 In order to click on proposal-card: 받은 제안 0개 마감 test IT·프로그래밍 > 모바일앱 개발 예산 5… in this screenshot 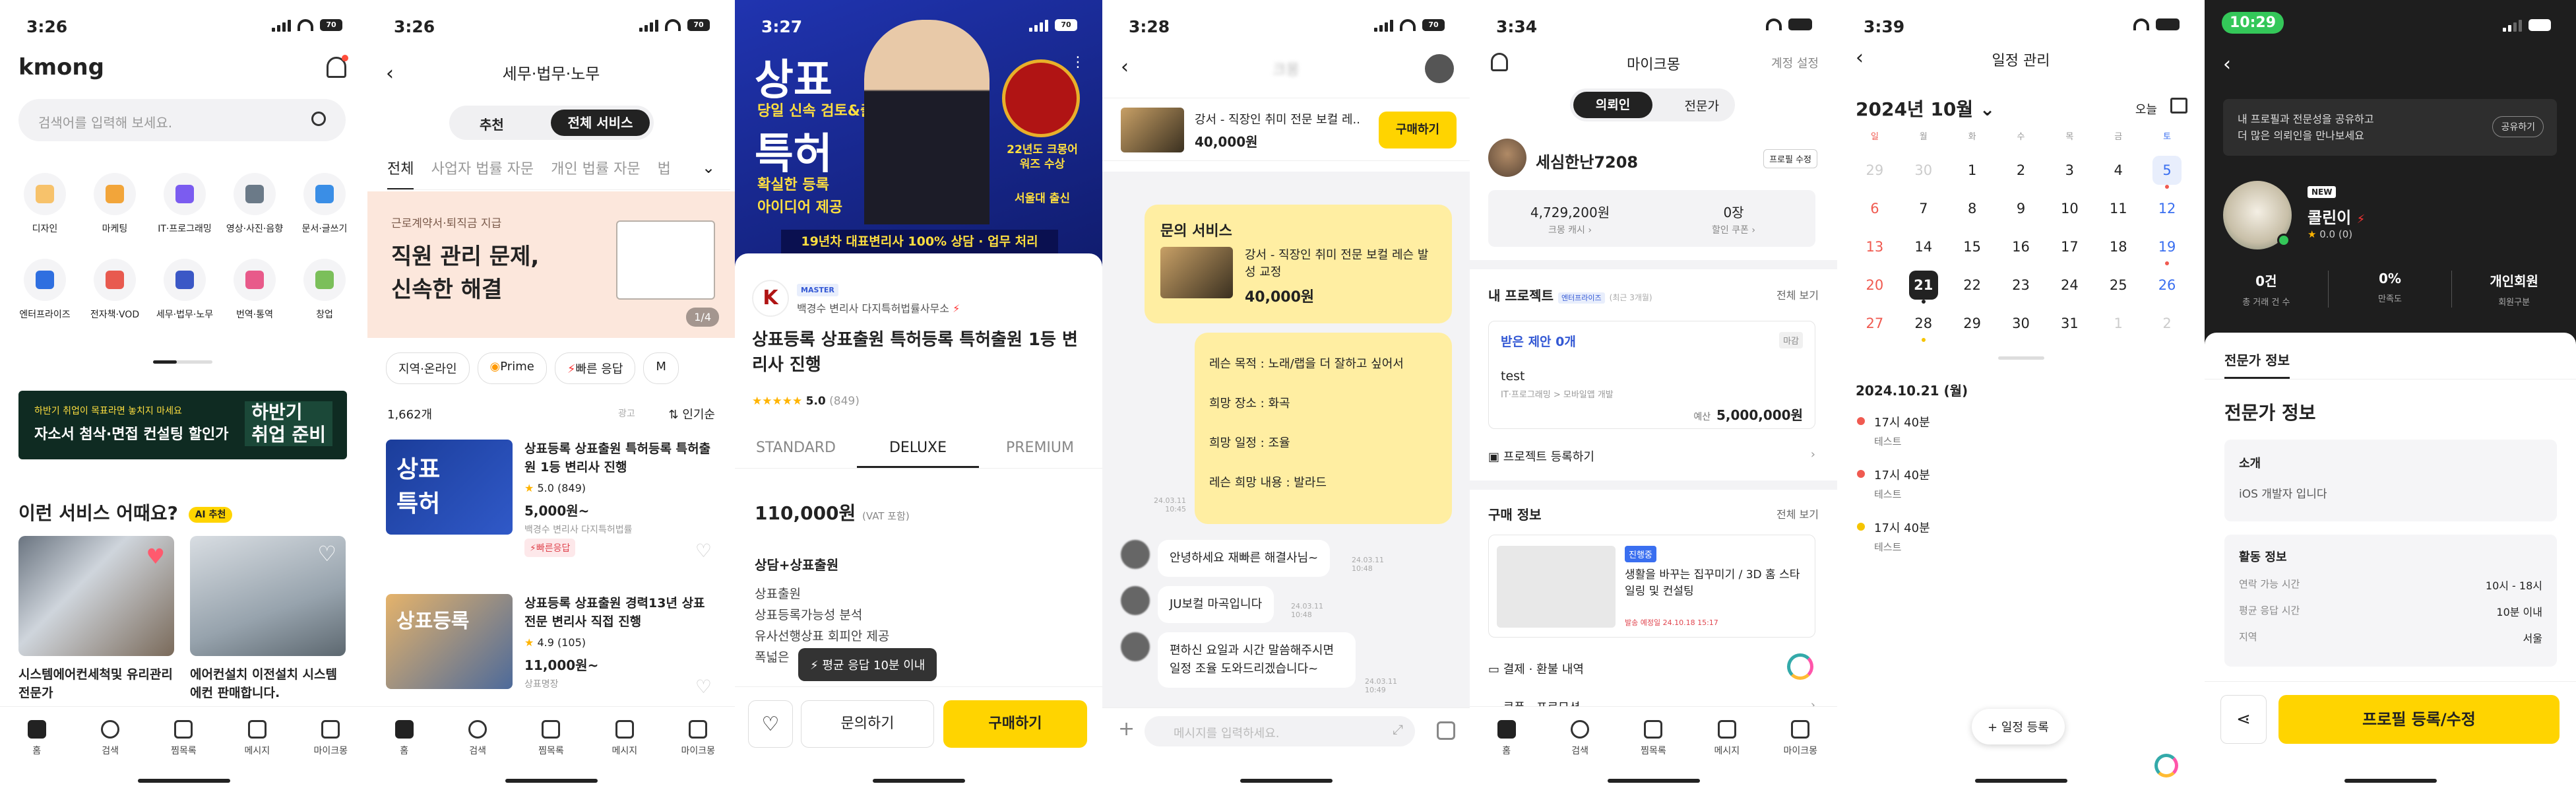, I will do `click(1651, 375)`.